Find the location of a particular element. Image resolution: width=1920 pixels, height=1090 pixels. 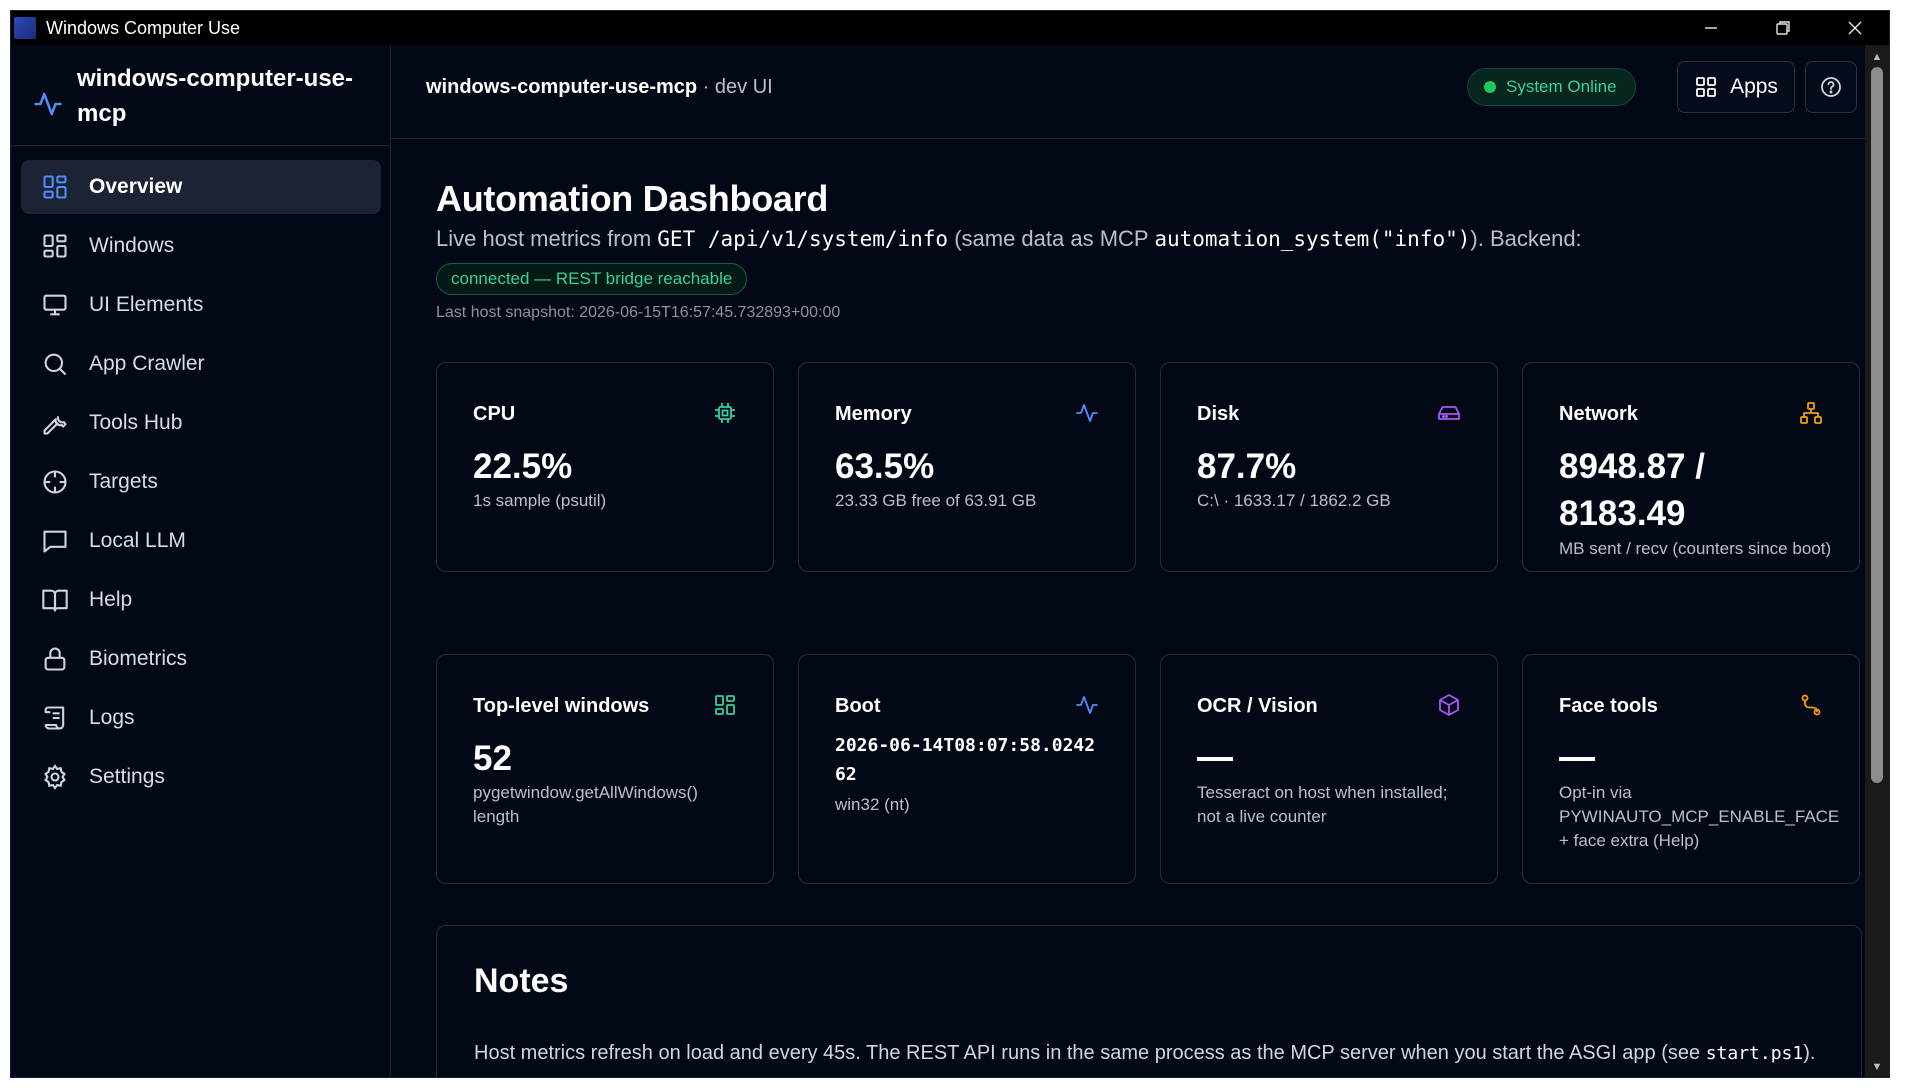

close-icon is located at coordinates (1855, 28).